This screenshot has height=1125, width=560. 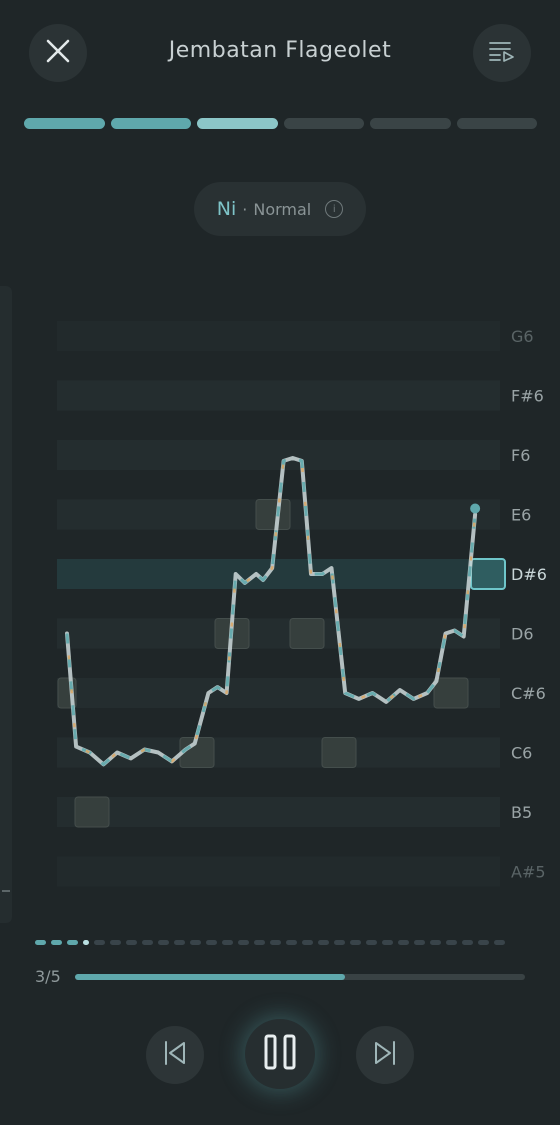 I want to click on next-button, so click(x=385, y=1055).